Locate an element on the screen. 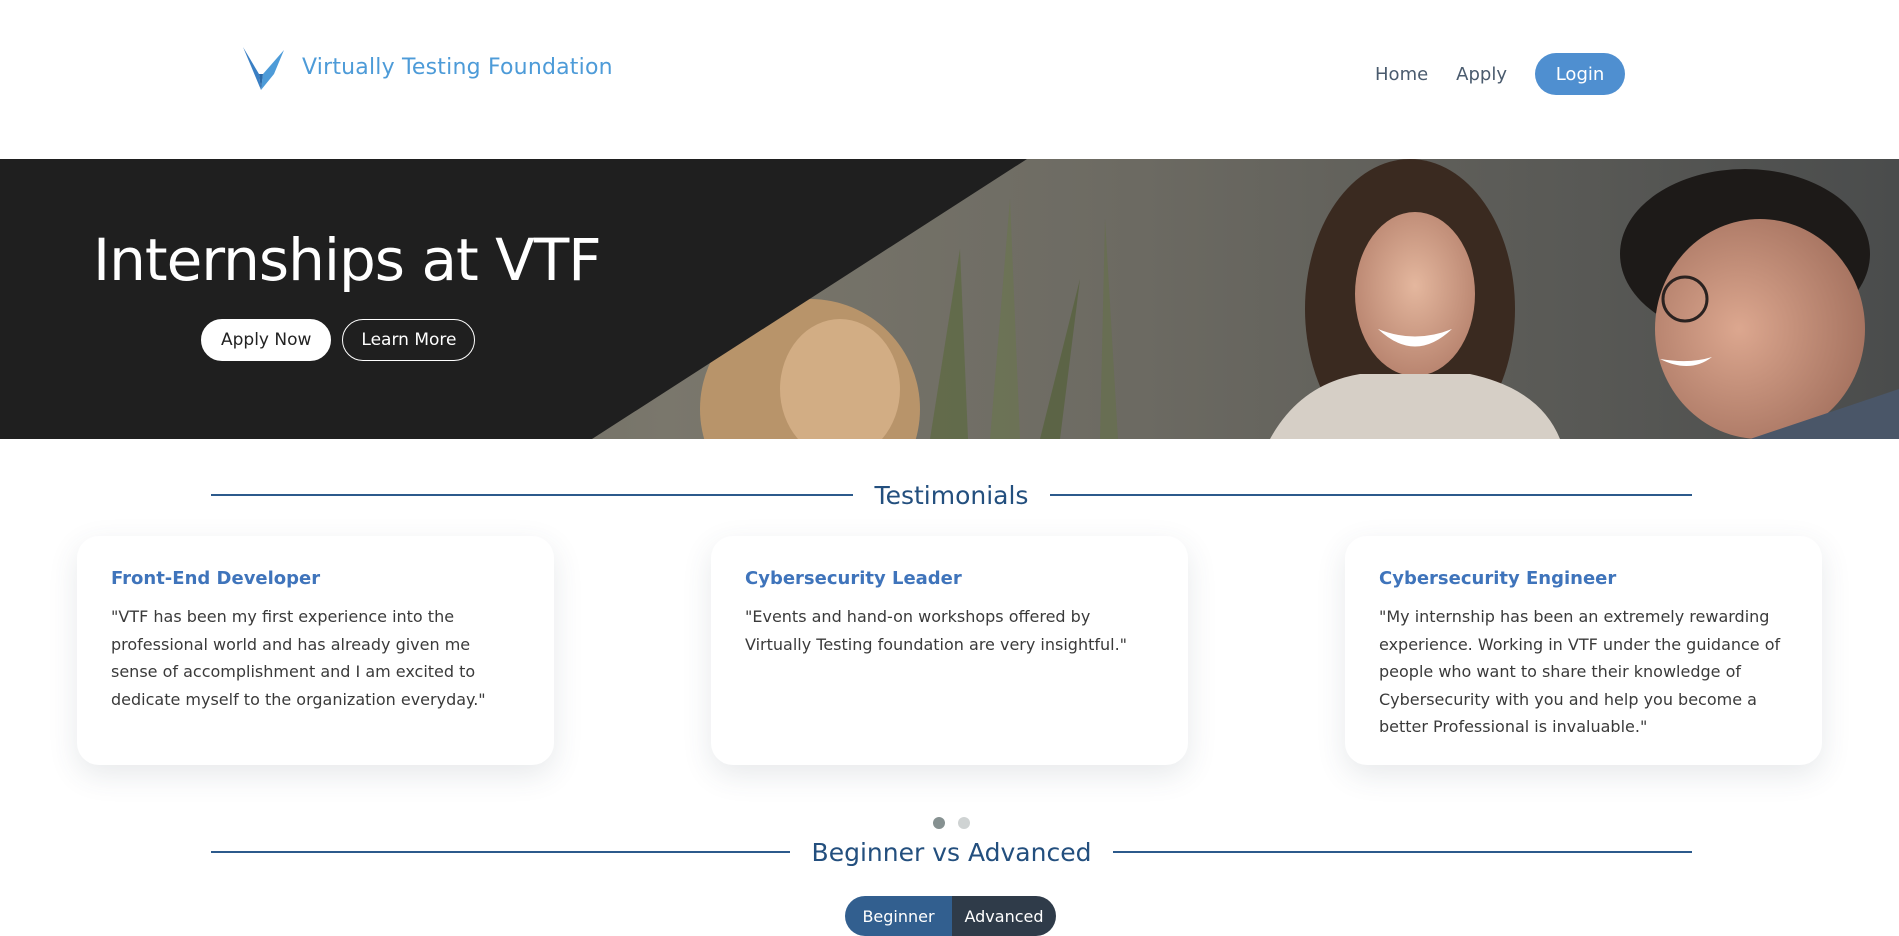  brand-name: Virtually Testing Foundation is located at coordinates (457, 67).